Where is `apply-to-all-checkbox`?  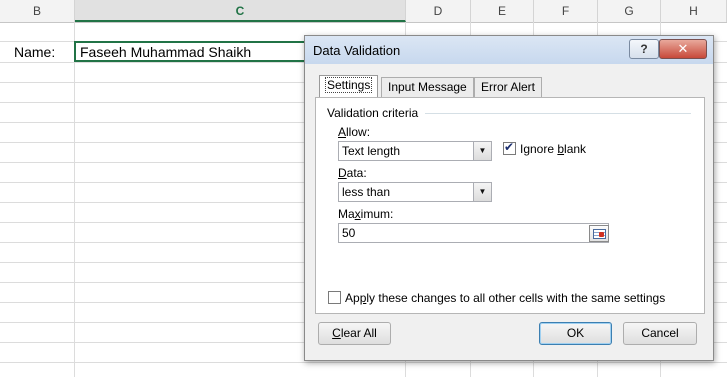
apply-to-all-checkbox is located at coordinates (334, 297).